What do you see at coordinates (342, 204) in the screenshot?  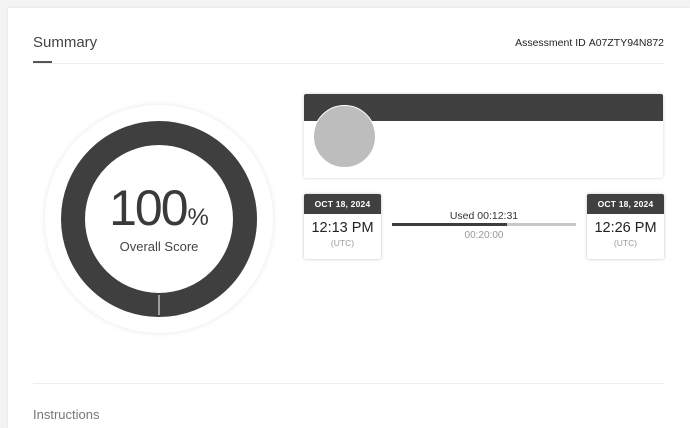 I see `start-date: OCT 18, 2024` at bounding box center [342, 204].